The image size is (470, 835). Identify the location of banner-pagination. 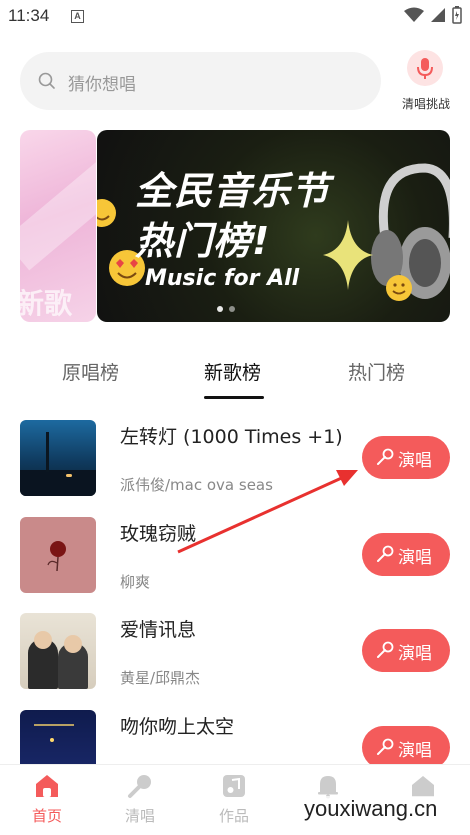
(226, 309).